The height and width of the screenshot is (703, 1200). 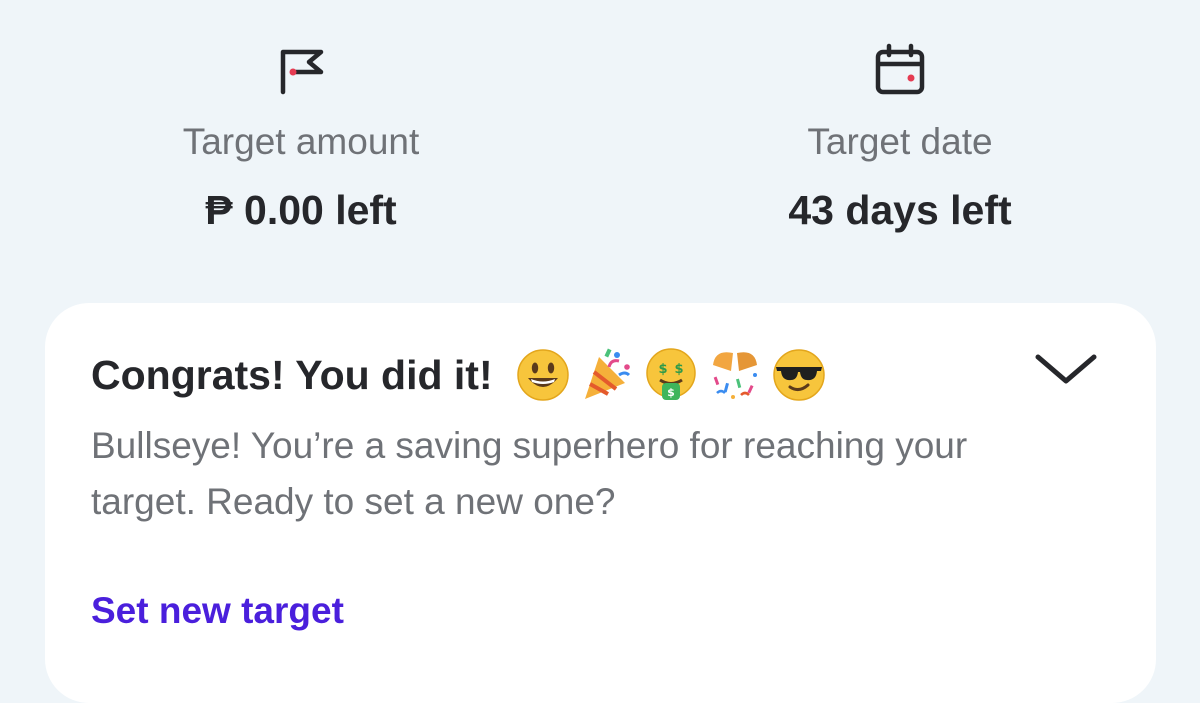 What do you see at coordinates (217, 611) in the screenshot?
I see `set-new-target-button: Set new target` at bounding box center [217, 611].